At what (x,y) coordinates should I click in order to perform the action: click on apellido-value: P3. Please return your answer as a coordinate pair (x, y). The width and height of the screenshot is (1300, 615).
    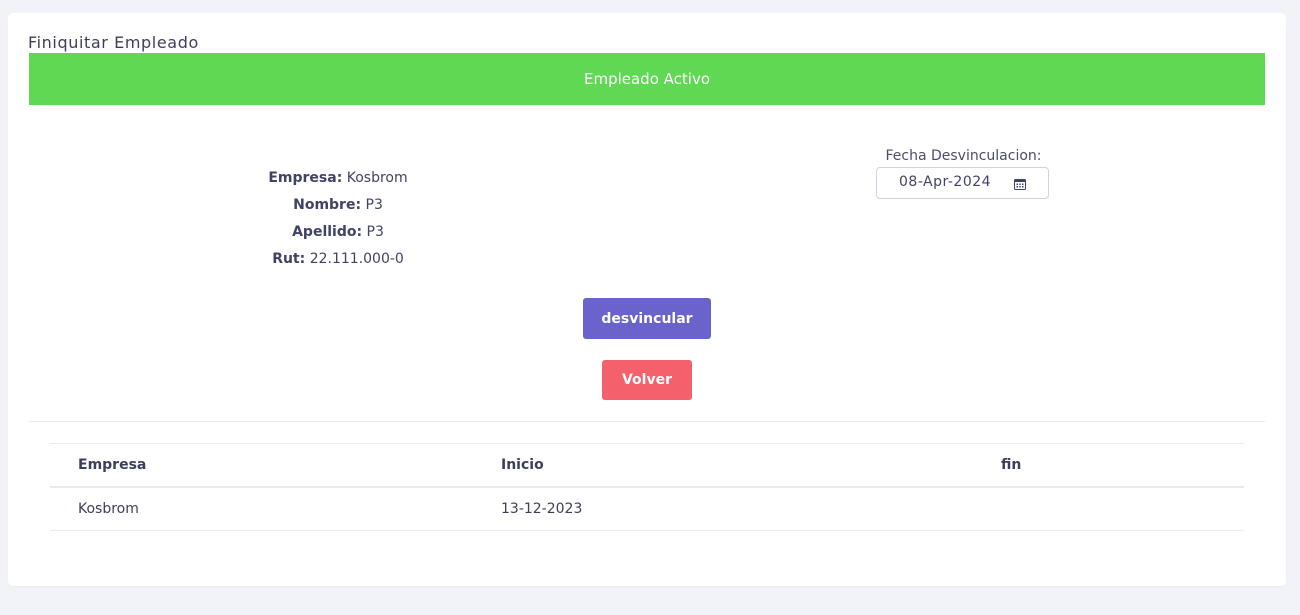
    Looking at the image, I should click on (375, 232).